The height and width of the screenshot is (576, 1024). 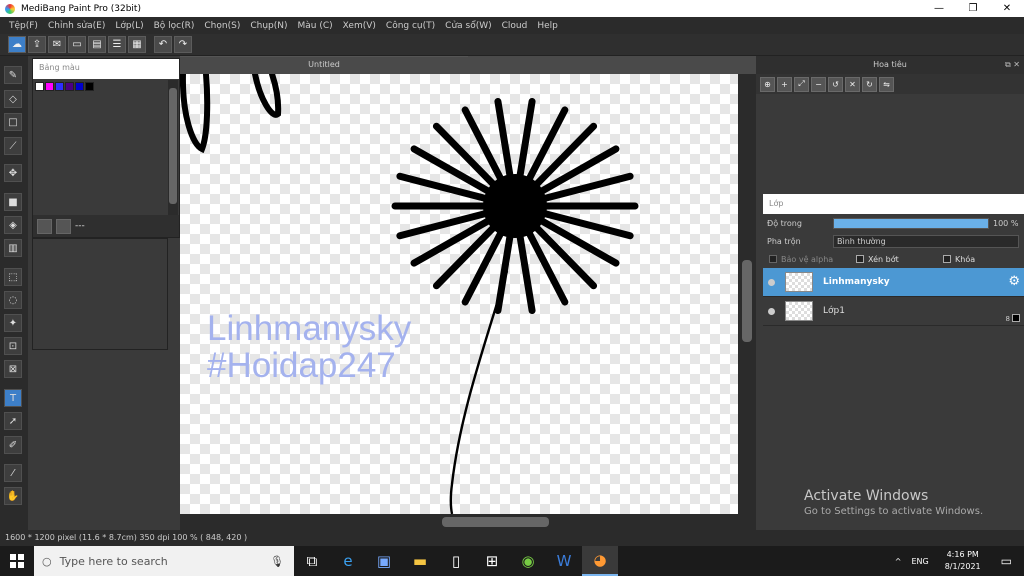 What do you see at coordinates (268, 26) in the screenshot?
I see `menu-snap: Chụp(N)` at bounding box center [268, 26].